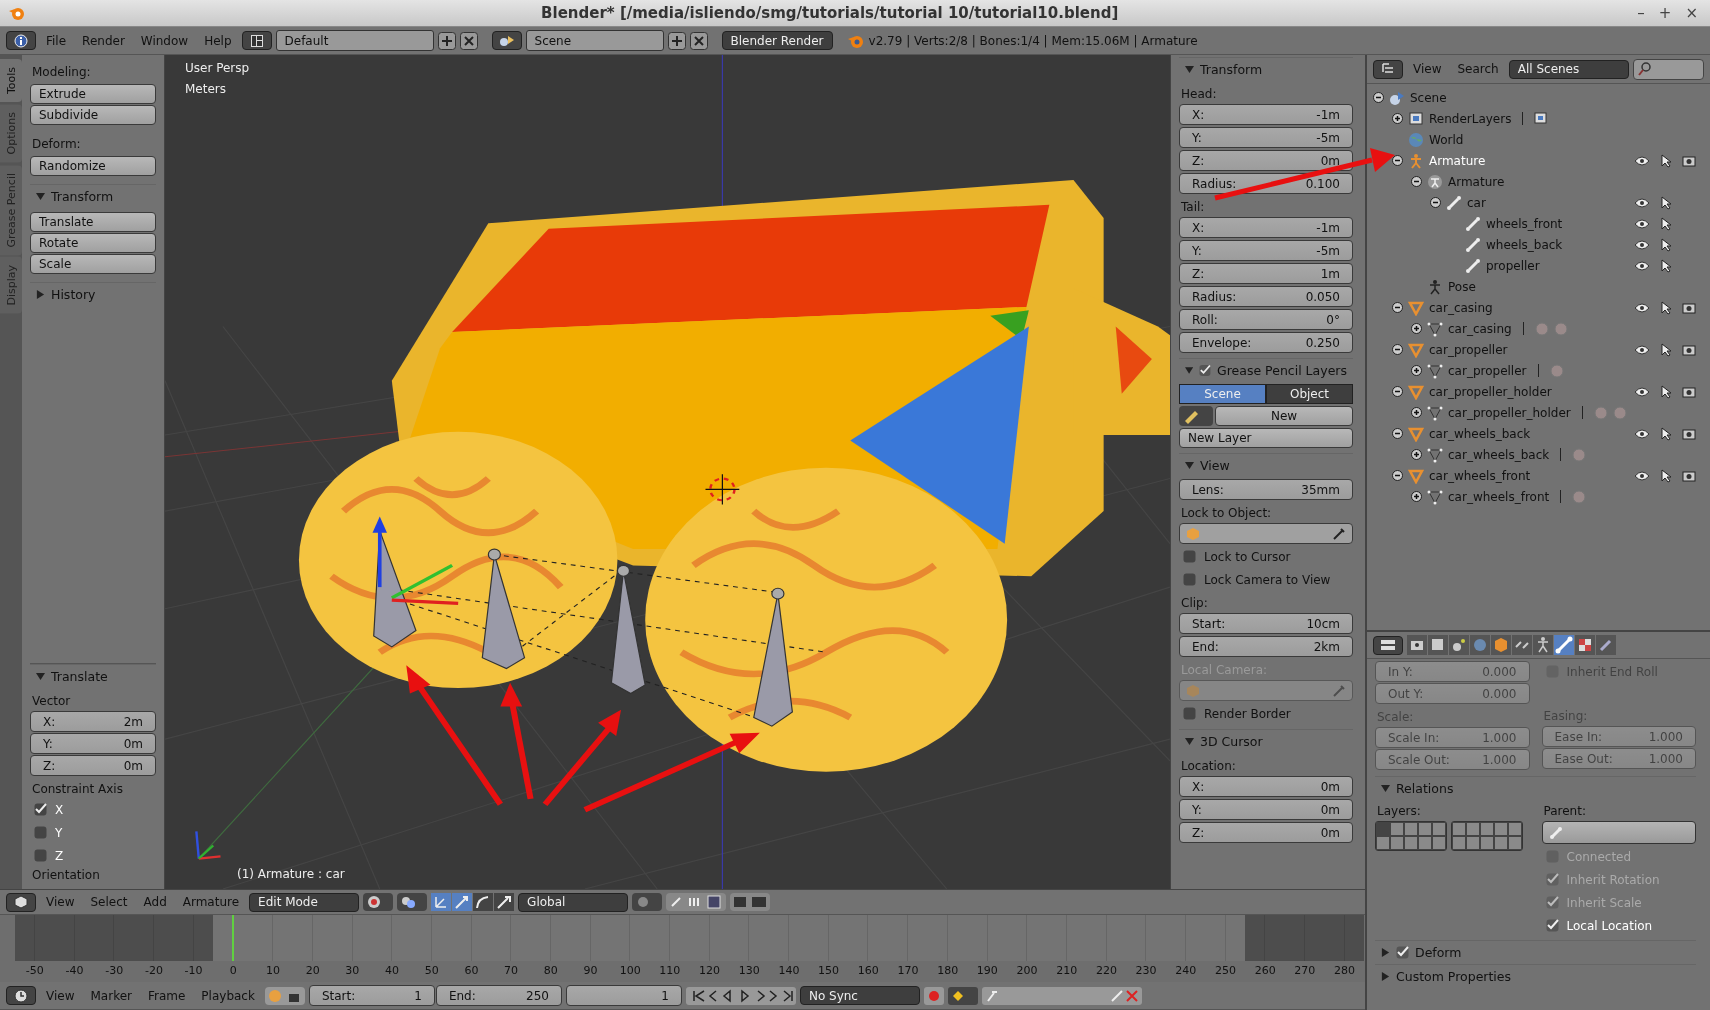 The width and height of the screenshot is (1710, 1010). I want to click on close-icon, so click(468, 40).